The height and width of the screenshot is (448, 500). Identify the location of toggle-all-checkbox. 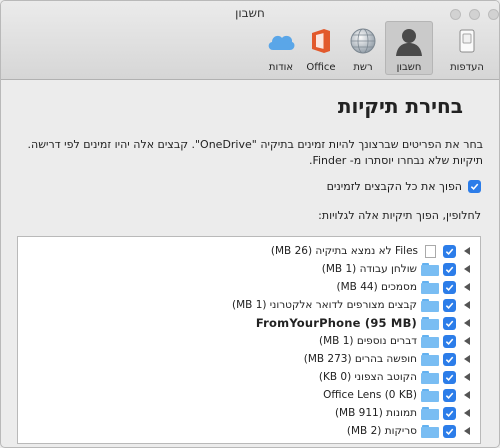
(474, 186).